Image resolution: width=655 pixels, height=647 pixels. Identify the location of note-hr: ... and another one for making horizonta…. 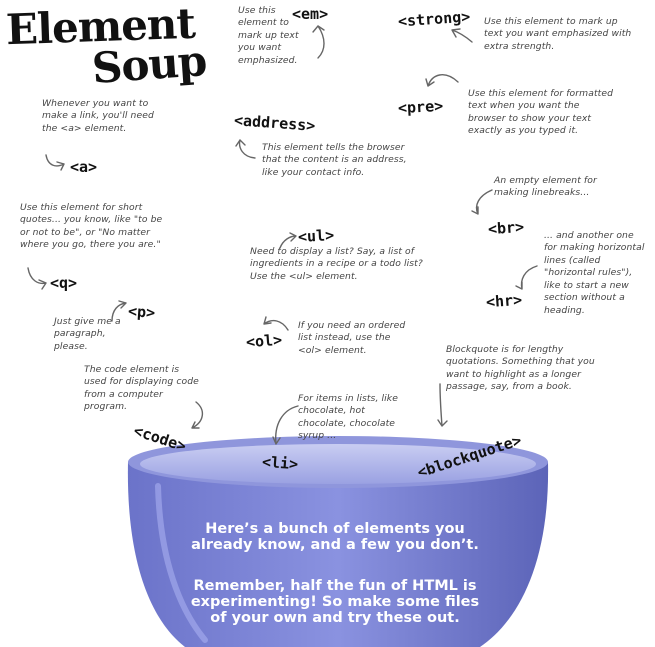
(594, 273).